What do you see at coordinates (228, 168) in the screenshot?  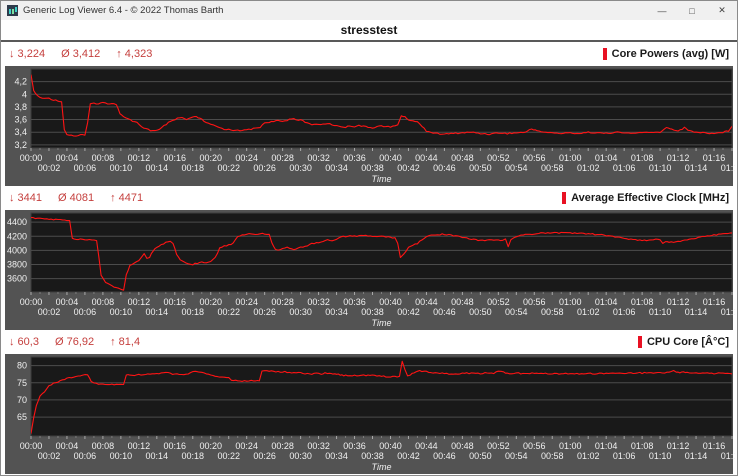 I see `svg-text: 00:22` at bounding box center [228, 168].